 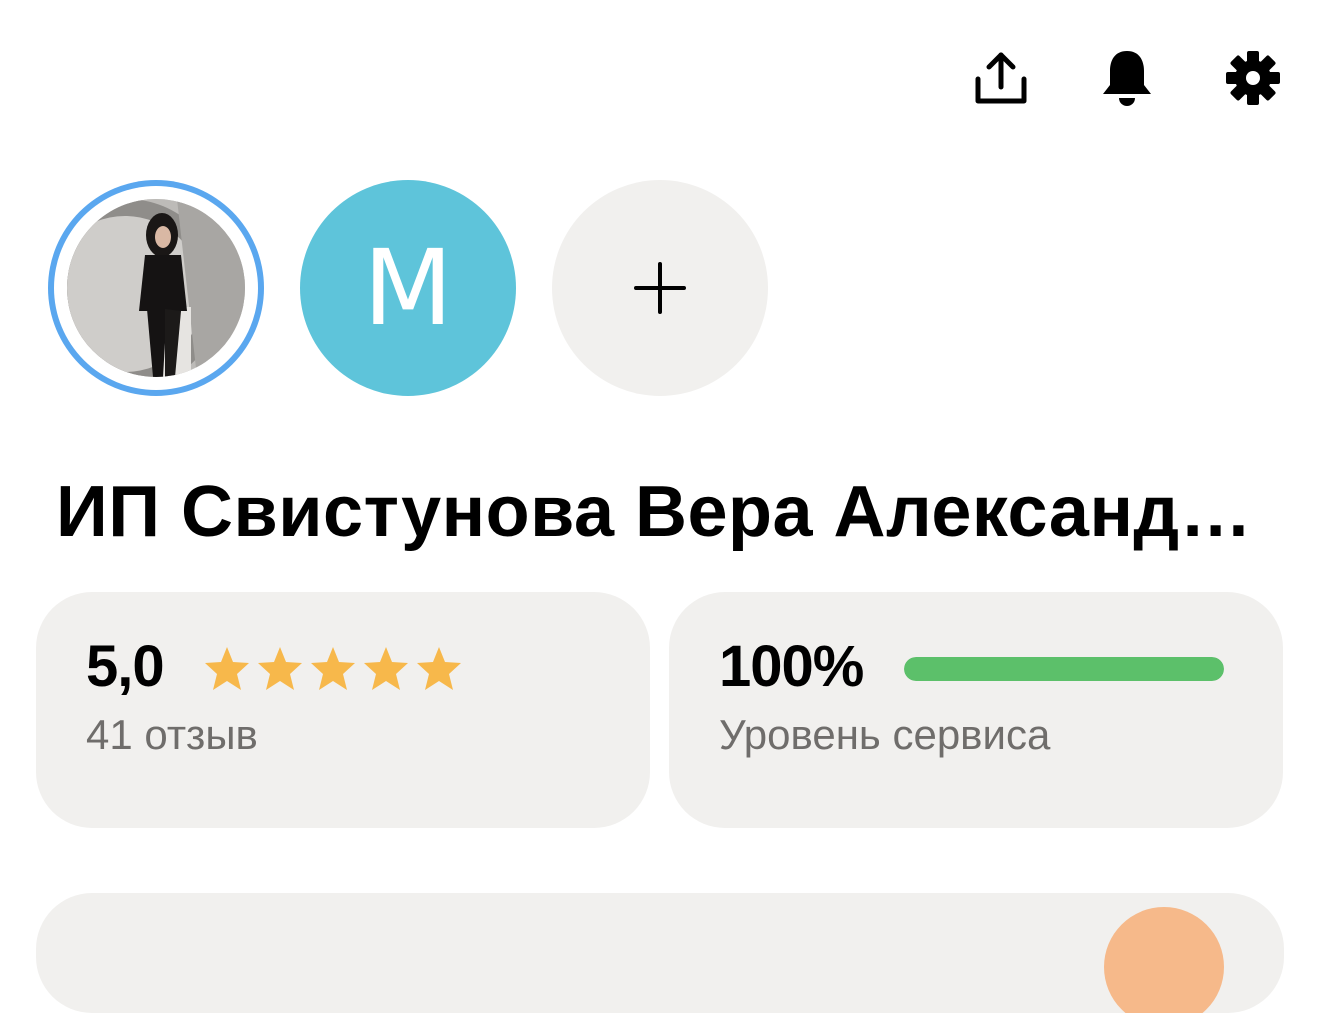 I want to click on avatar-ring-gap, so click(x=156, y=288).